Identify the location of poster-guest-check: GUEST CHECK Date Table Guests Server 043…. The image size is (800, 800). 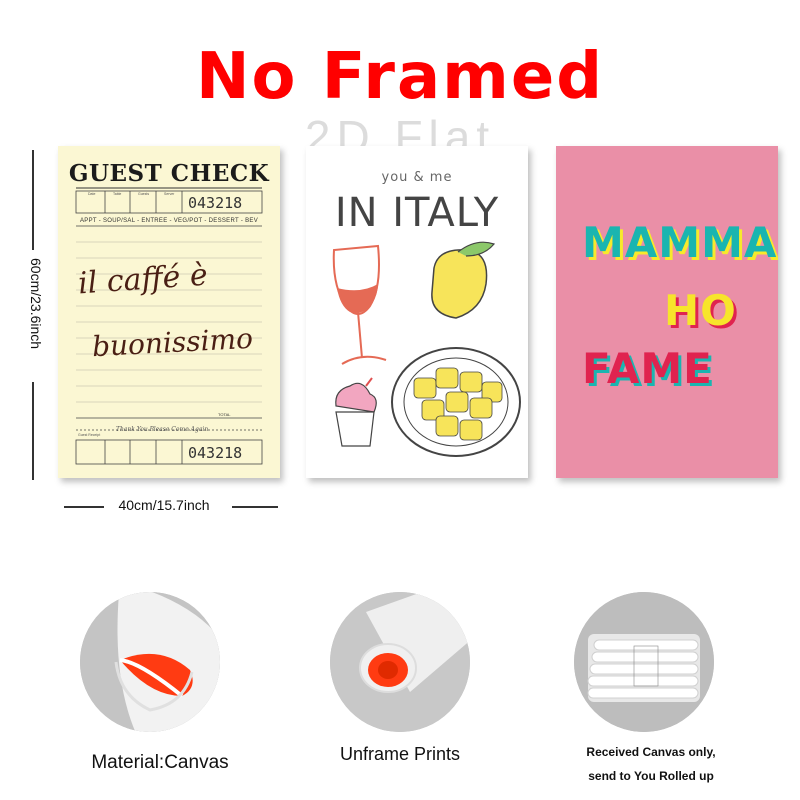
(169, 312).